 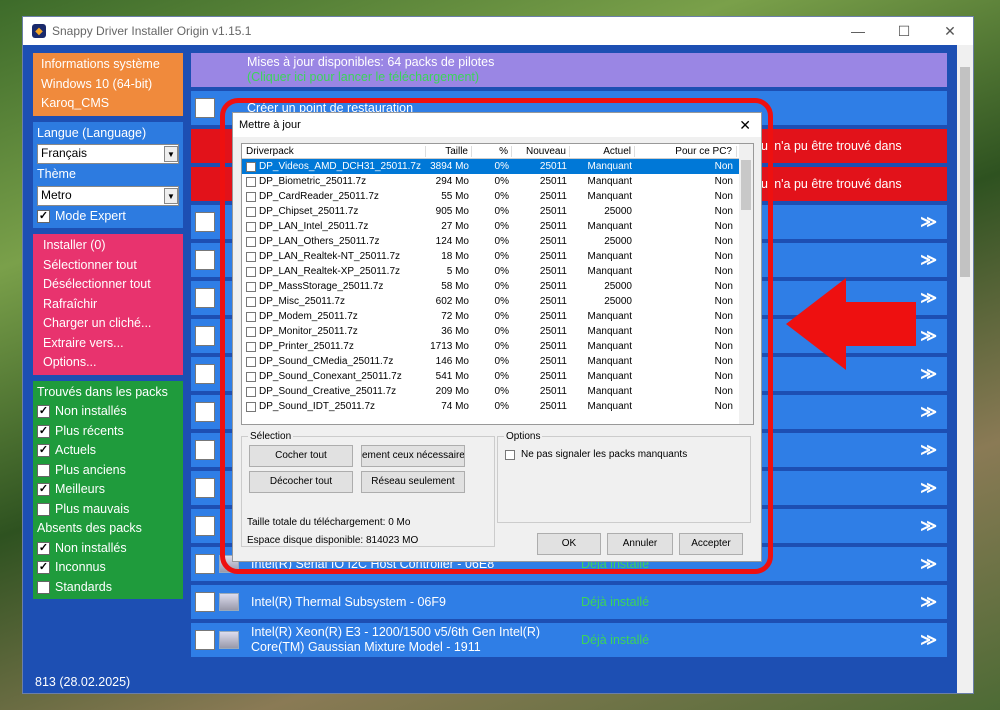 What do you see at coordinates (90, 469) in the screenshot?
I see `found-label: Plus anciens` at bounding box center [90, 469].